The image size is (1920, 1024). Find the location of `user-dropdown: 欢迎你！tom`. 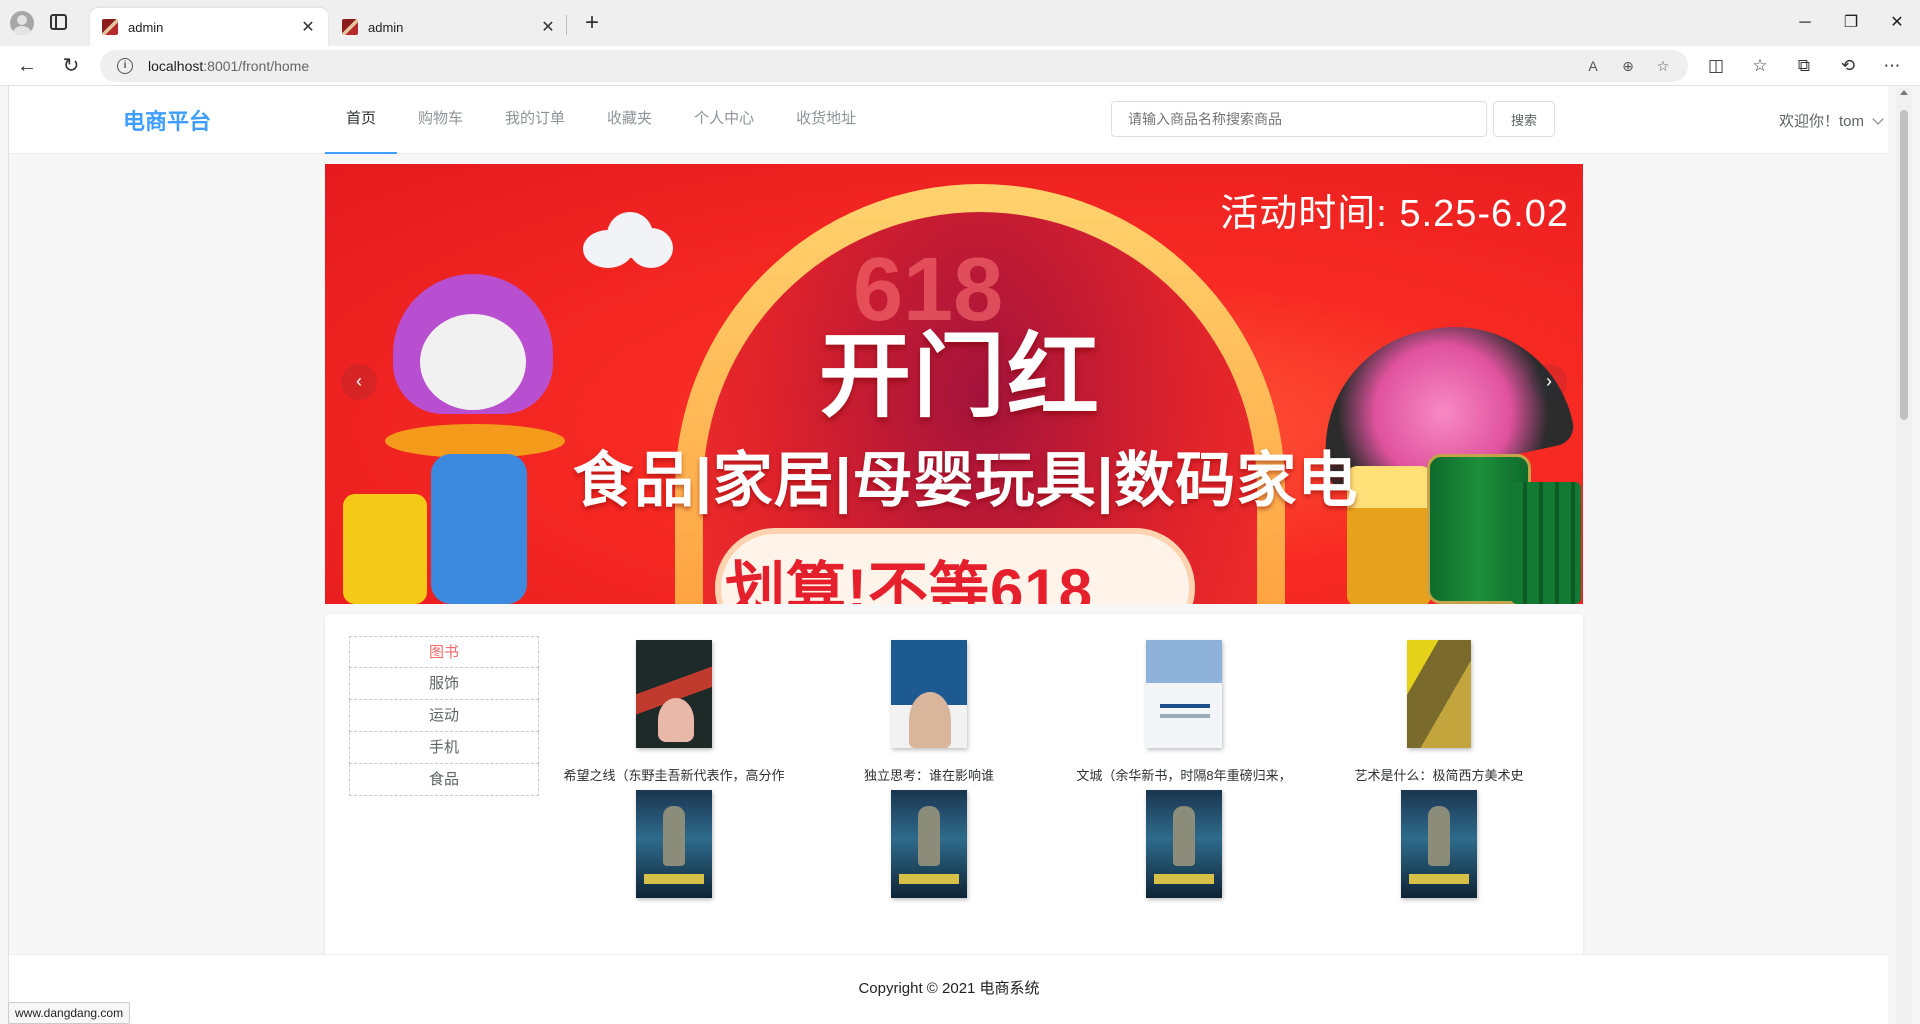

user-dropdown: 欢迎你！tom is located at coordinates (1831, 120).